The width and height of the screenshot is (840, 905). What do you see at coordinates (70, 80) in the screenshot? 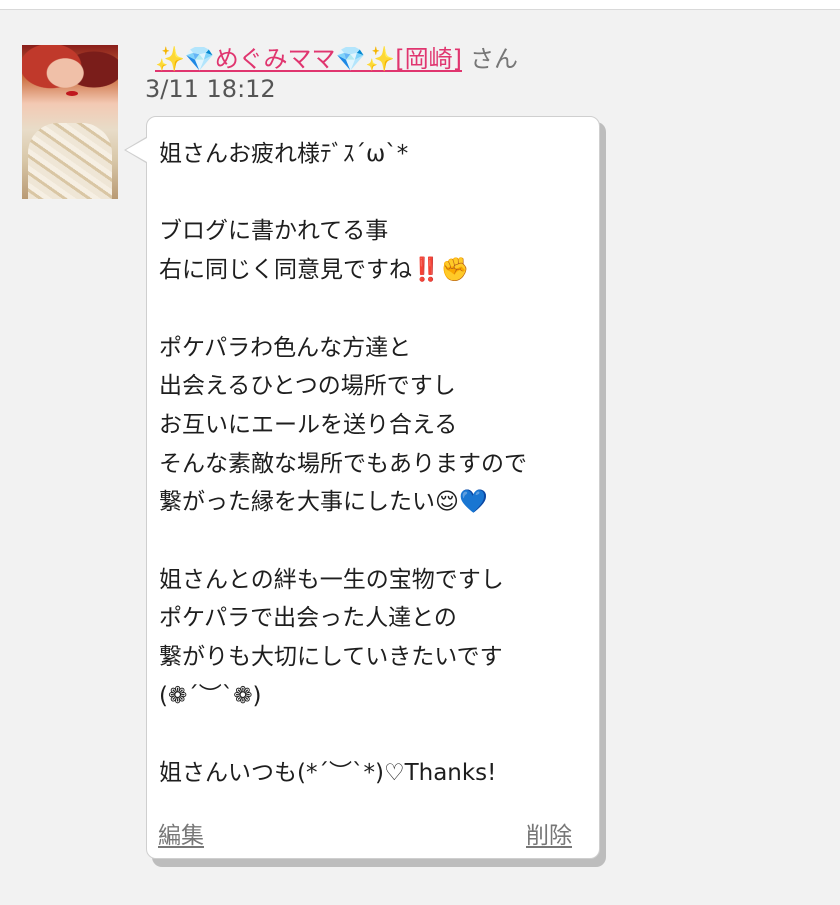
I see `avatar-hair` at bounding box center [70, 80].